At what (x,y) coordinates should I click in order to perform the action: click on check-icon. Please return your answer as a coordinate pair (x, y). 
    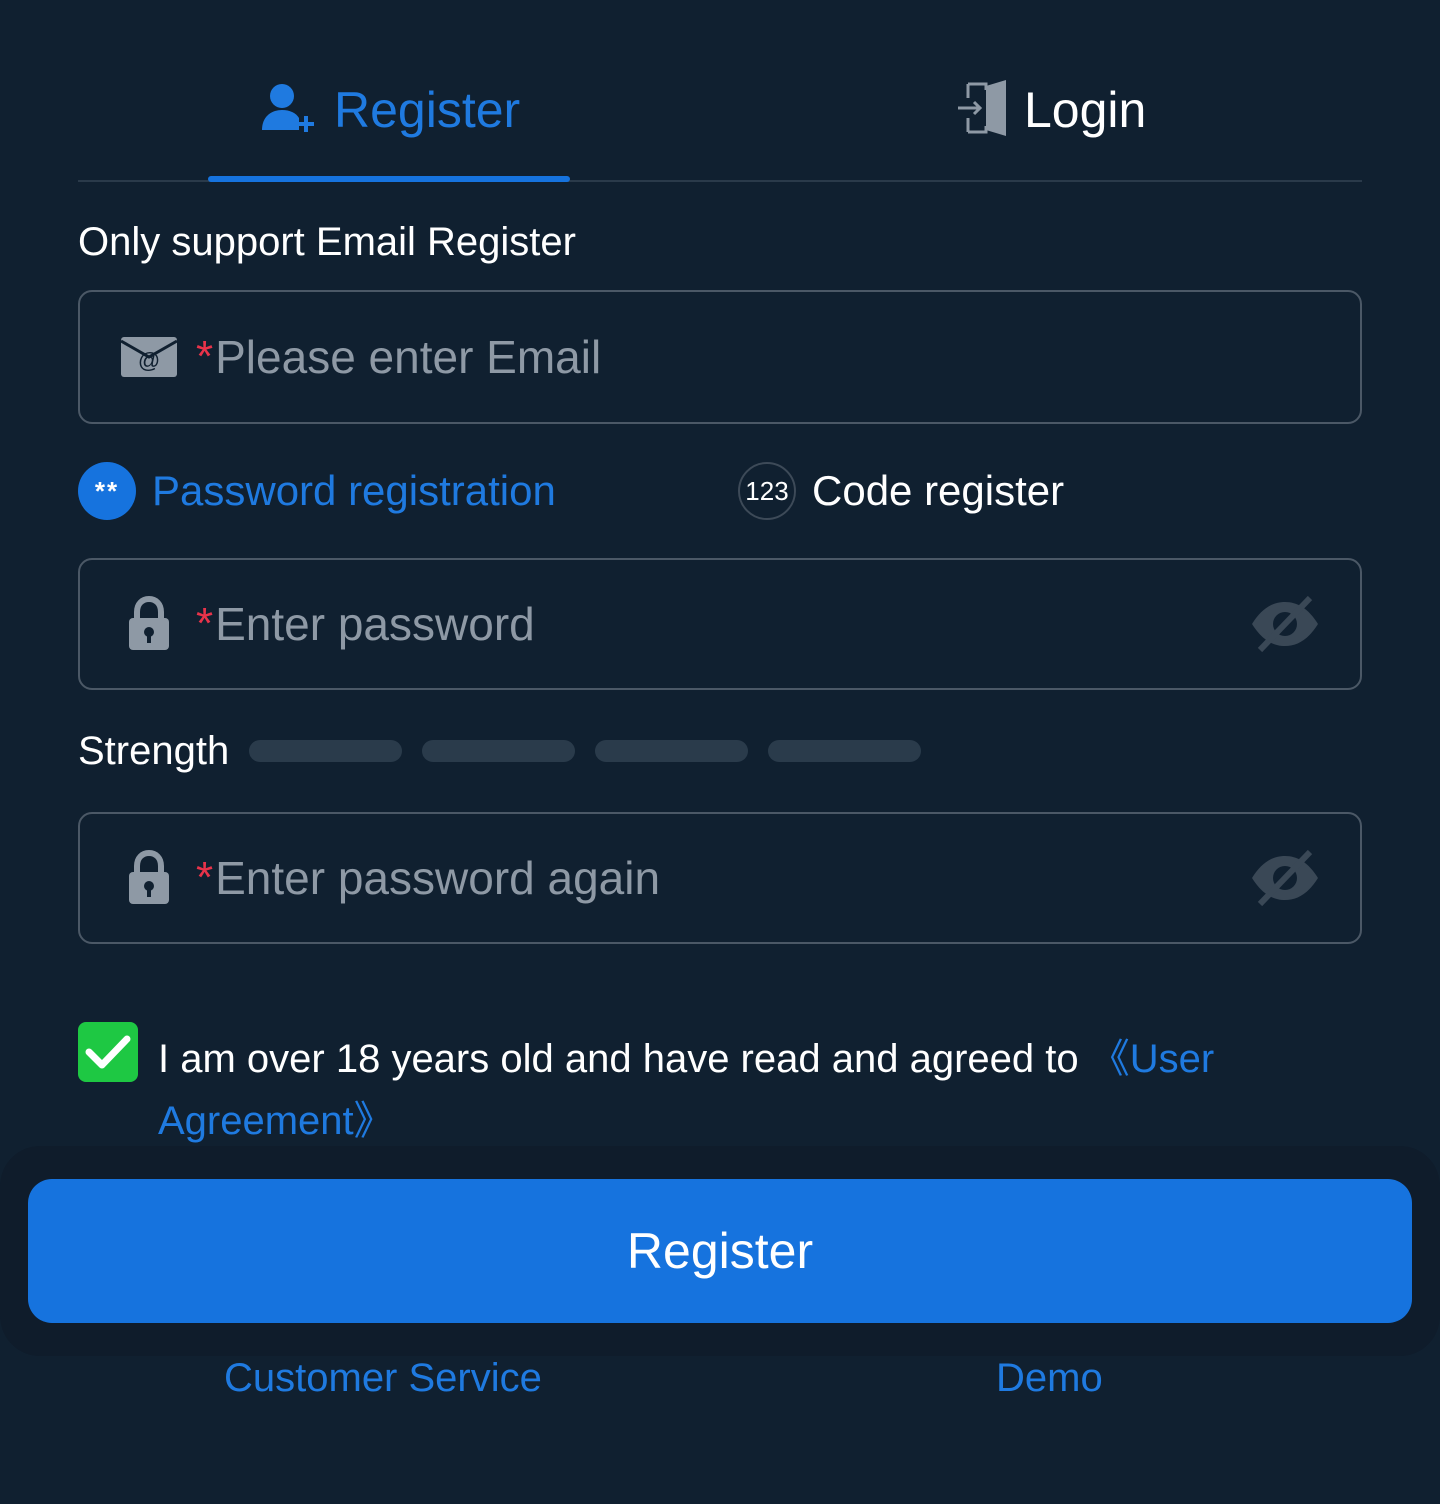
    Looking at the image, I should click on (108, 1052).